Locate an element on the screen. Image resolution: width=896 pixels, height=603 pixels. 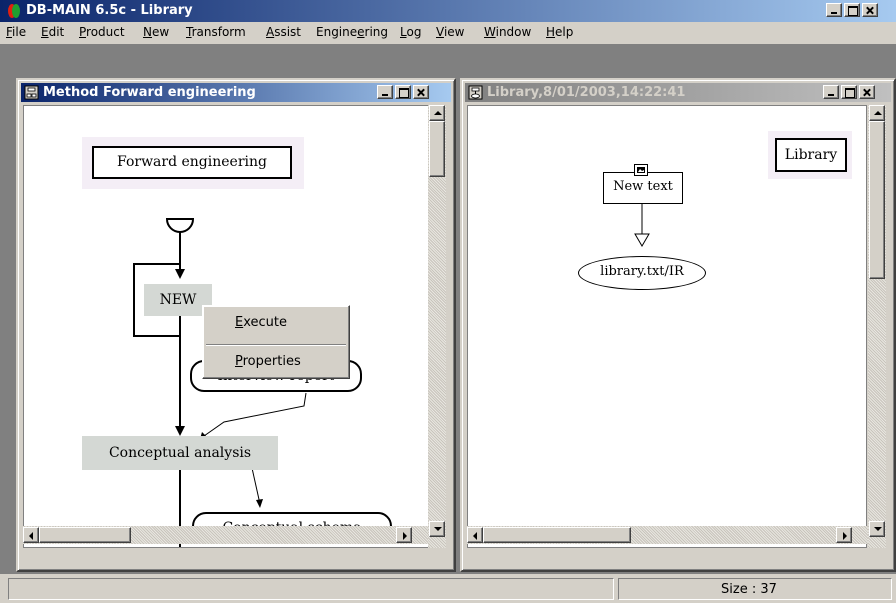
status-panel-size: Size : 37 is located at coordinates (755, 589).